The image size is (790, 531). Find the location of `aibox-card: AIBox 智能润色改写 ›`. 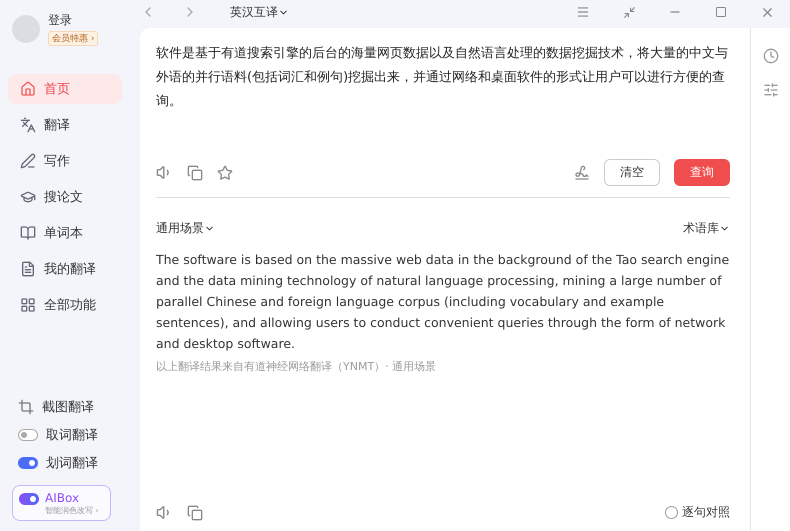

aibox-card: AIBox 智能润色改写 › is located at coordinates (61, 503).